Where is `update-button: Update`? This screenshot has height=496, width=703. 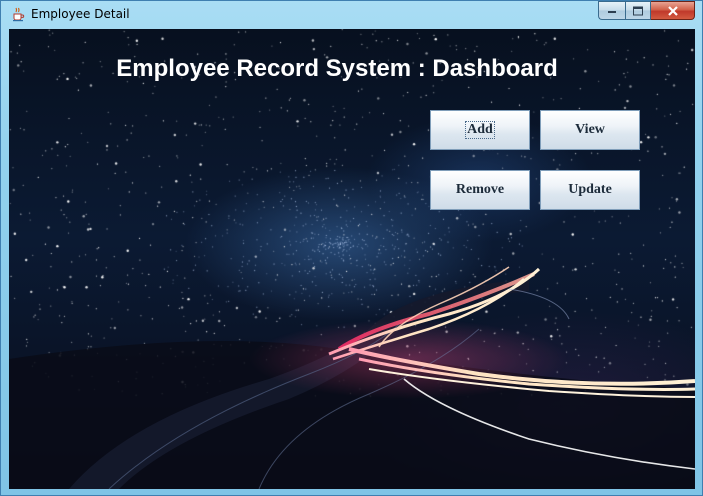 update-button: Update is located at coordinates (590, 190).